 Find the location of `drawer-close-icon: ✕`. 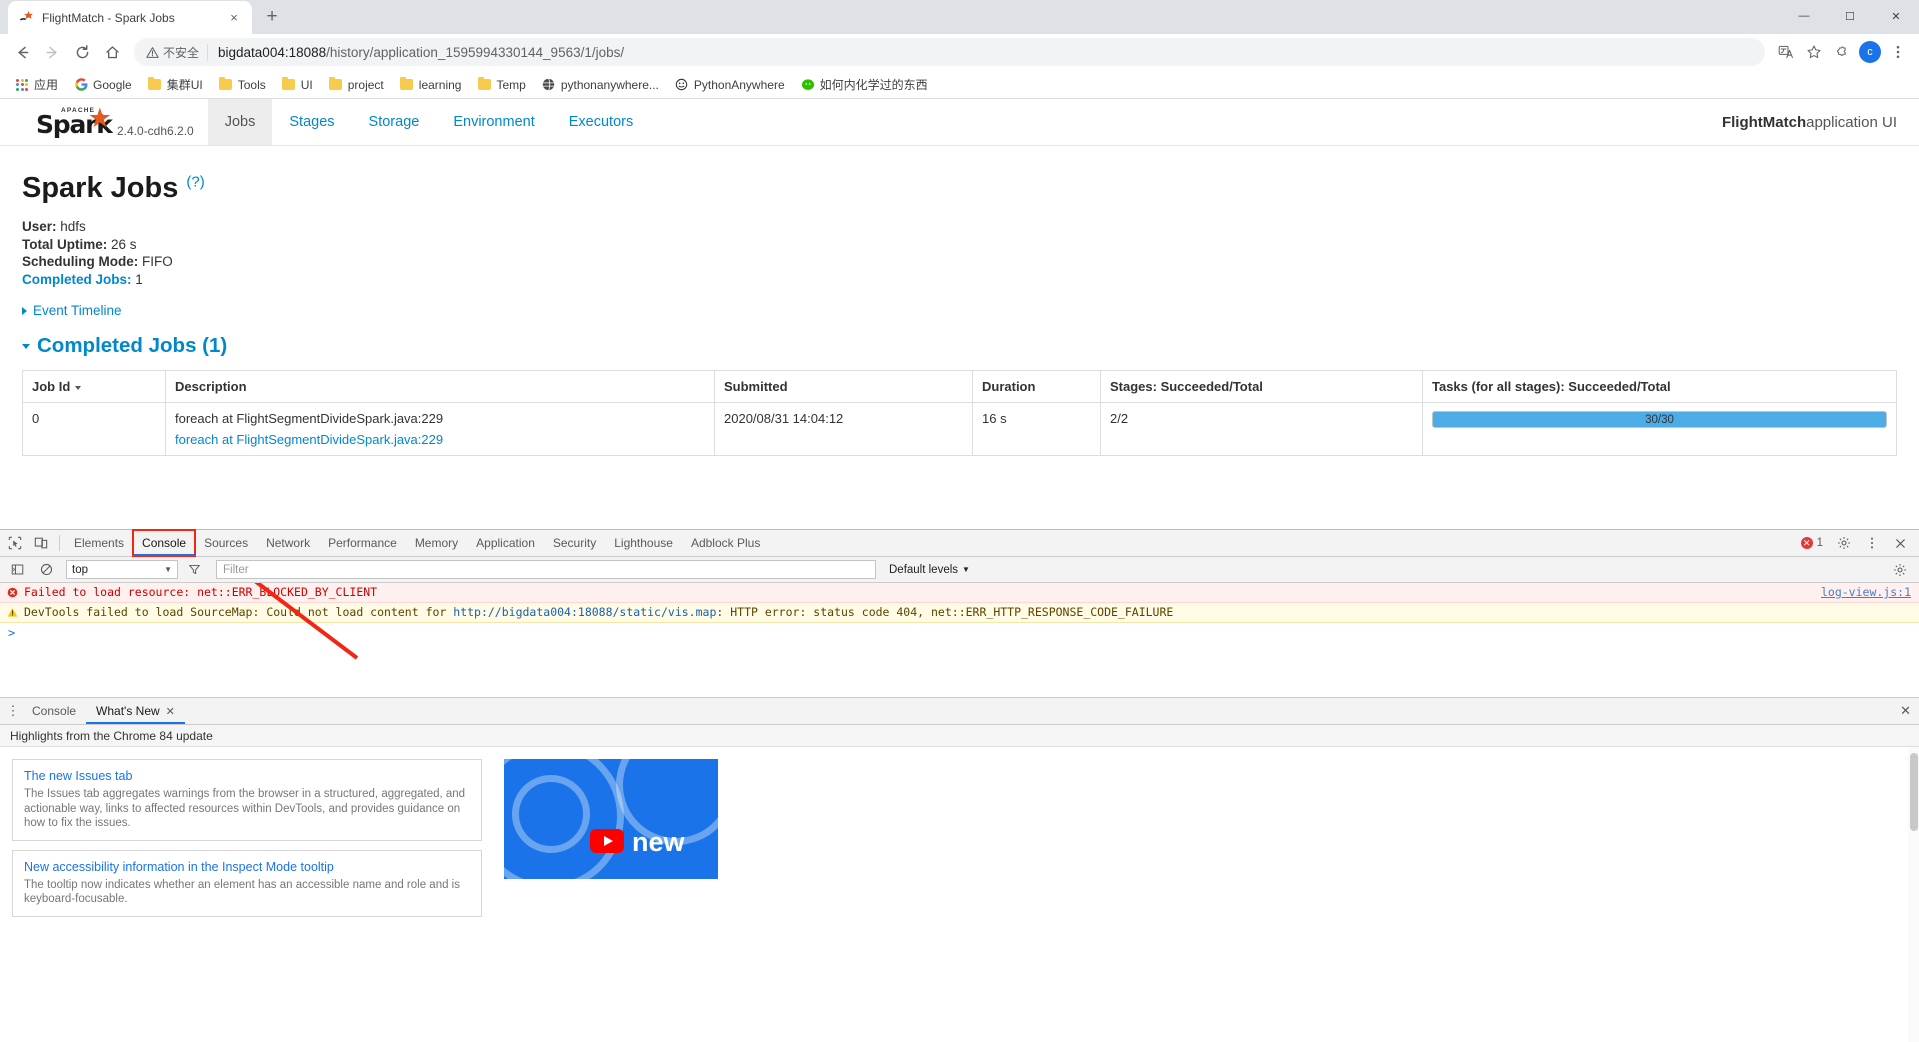

drawer-close-icon: ✕ is located at coordinates (1909, 711).